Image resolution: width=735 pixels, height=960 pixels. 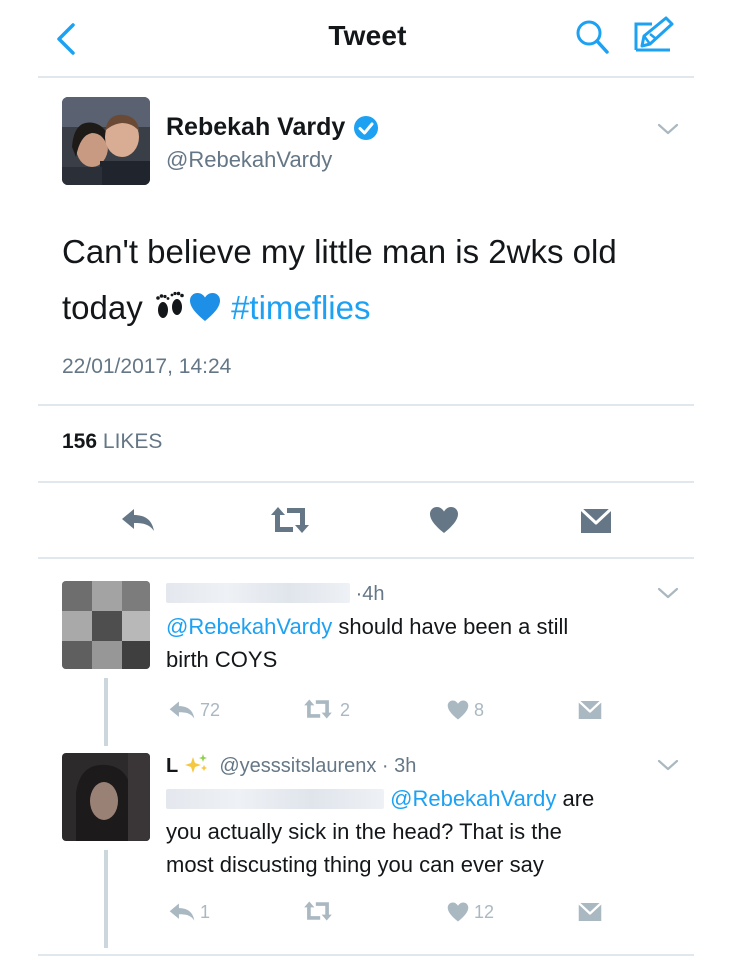 What do you see at coordinates (367, 35) in the screenshot?
I see `page-title: Tweet` at bounding box center [367, 35].